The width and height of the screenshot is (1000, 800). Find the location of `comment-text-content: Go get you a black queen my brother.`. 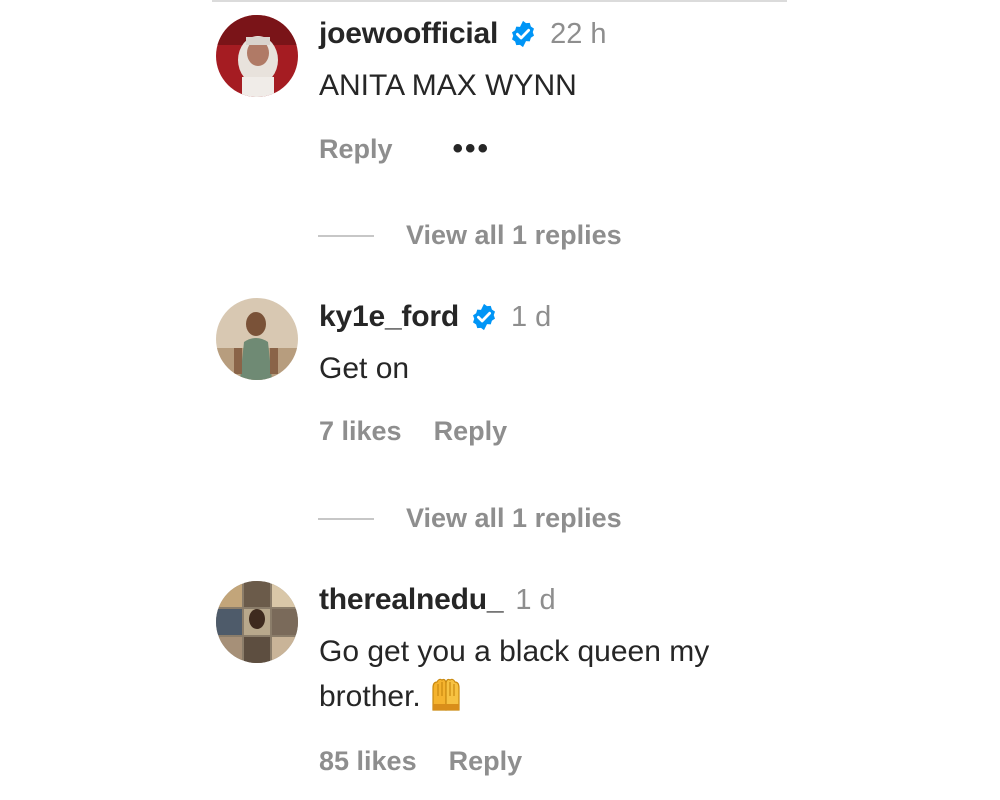

comment-text-content: Go get you a black queen my brother. is located at coordinates (514, 674).